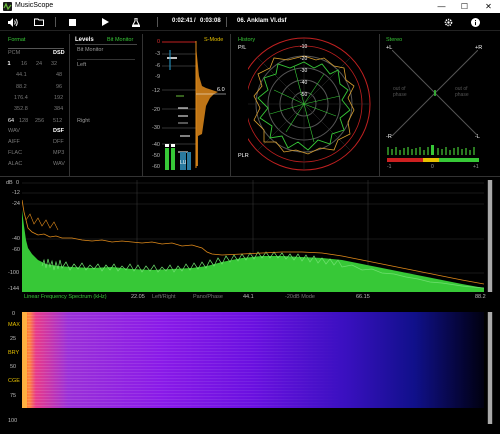 The width and height of the screenshot is (500, 434). What do you see at coordinates (210, 21) in the screenshot?
I see `time-total: 0:03:08` at bounding box center [210, 21].